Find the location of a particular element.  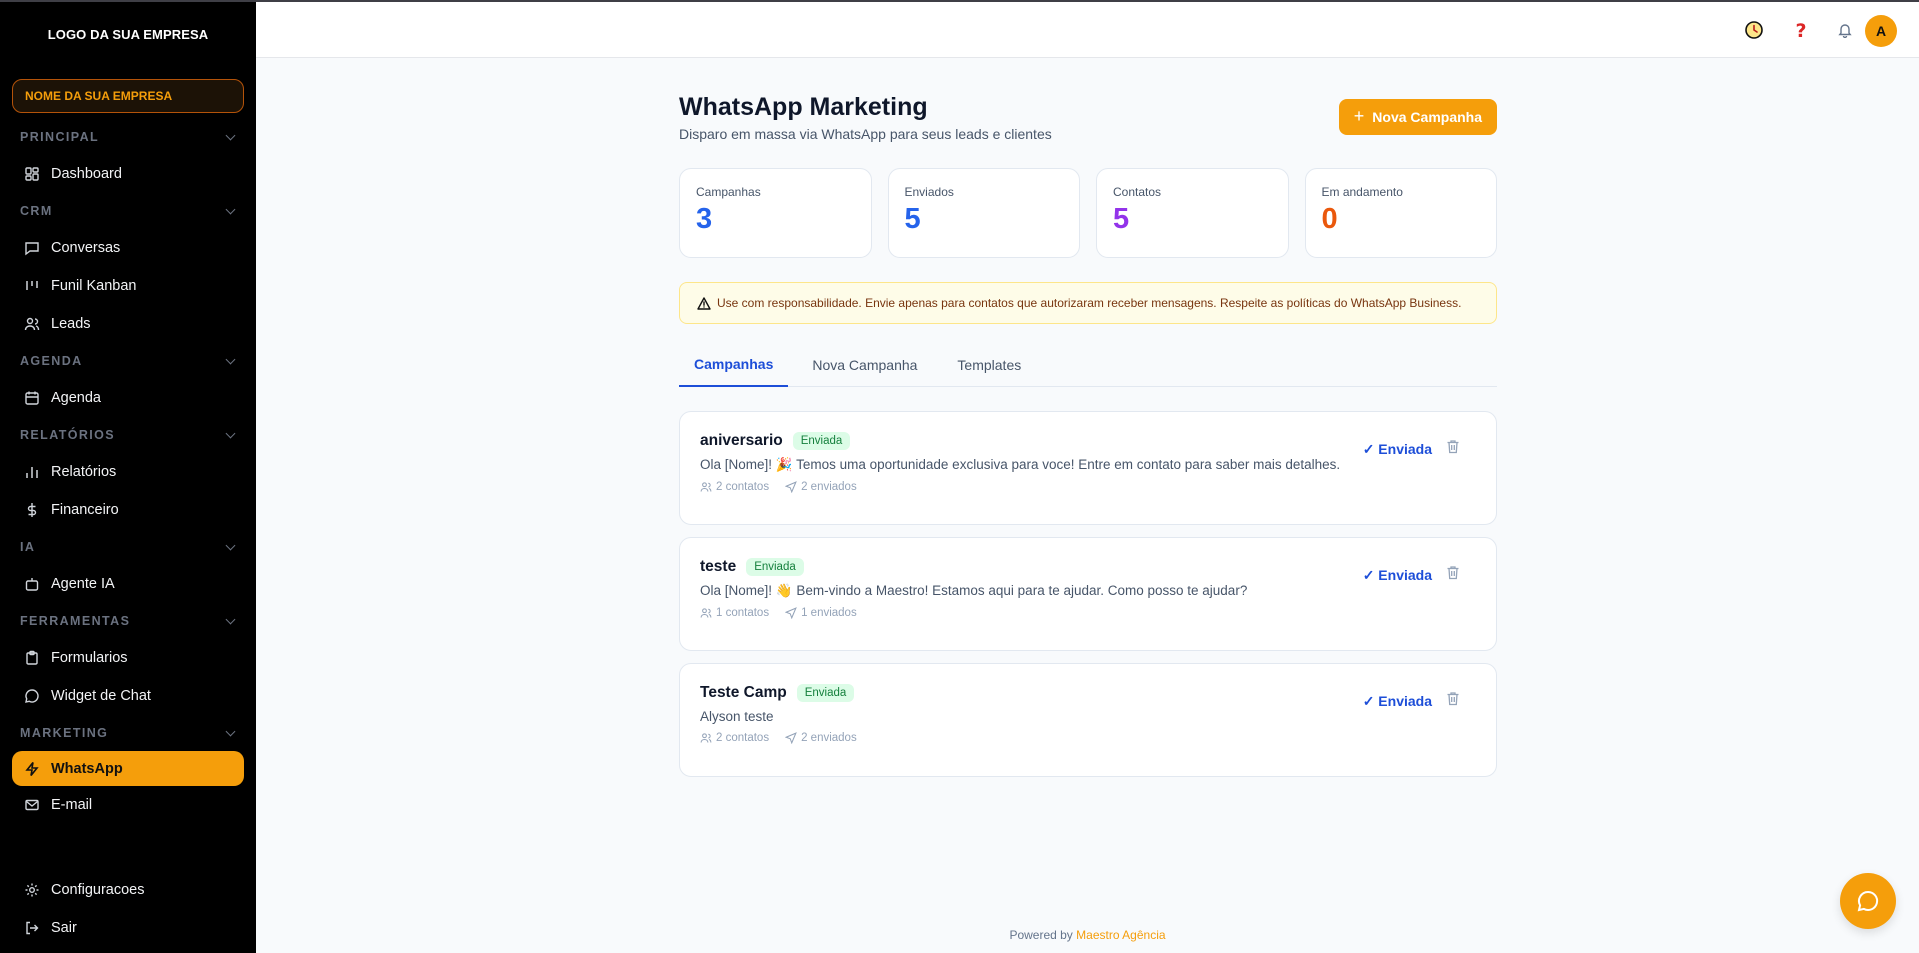

section-ferramentas: FERRAMENTAS is located at coordinates (128, 621).